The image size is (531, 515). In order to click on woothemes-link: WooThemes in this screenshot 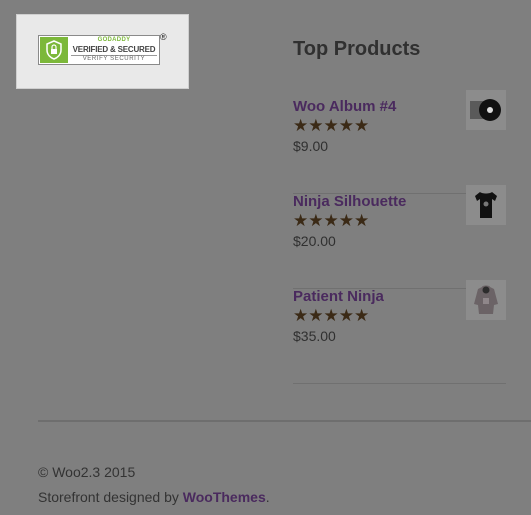, I will do `click(224, 497)`.